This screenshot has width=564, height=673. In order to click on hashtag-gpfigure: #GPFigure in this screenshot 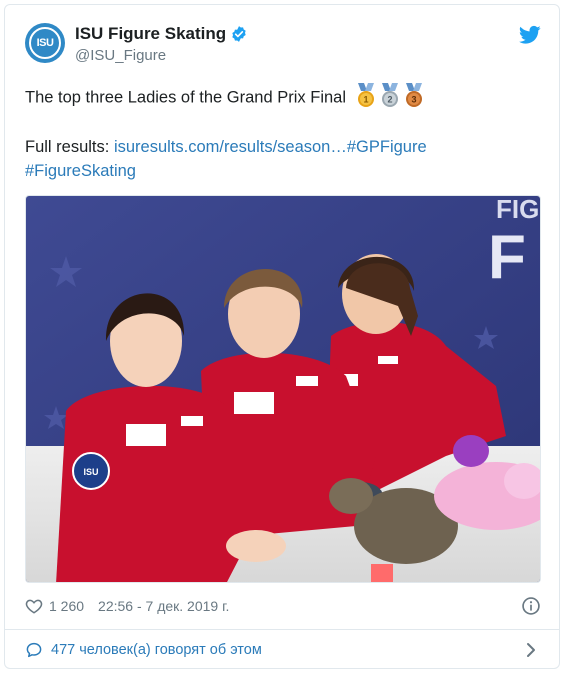, I will do `click(387, 147)`.